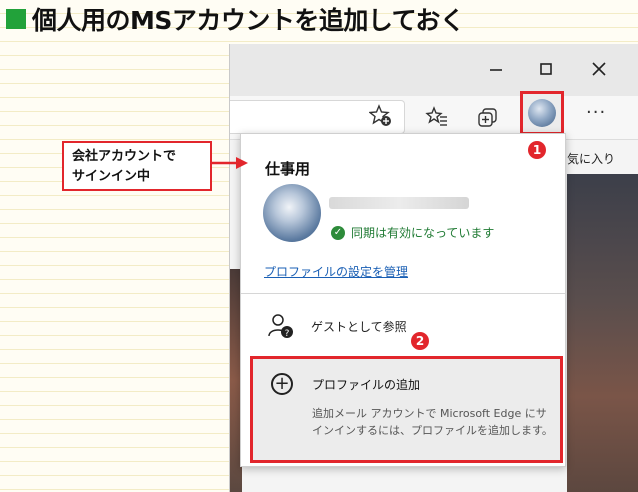  I want to click on profile-avatar-large, so click(292, 213).